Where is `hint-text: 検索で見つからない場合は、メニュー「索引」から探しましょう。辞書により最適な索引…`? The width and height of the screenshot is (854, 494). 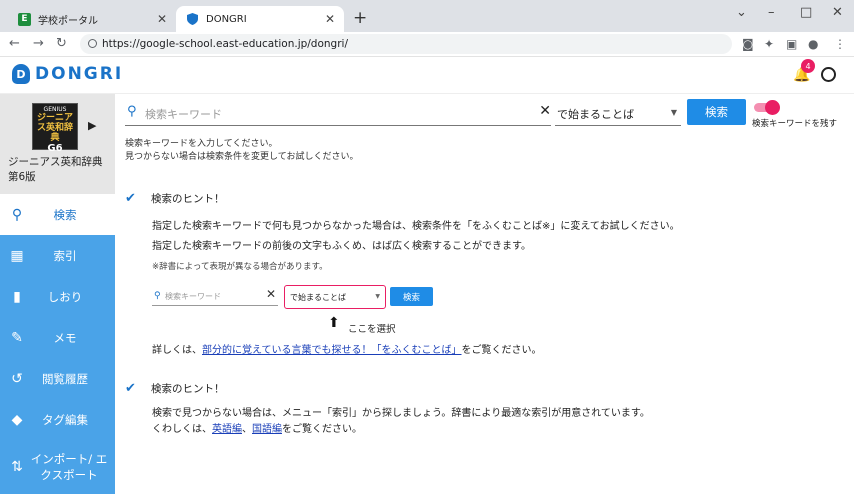 hint-text: 検索で見つからない場合は、メニュー「索引」から探しましょう。辞書により最適な索引… is located at coordinates (401, 413).